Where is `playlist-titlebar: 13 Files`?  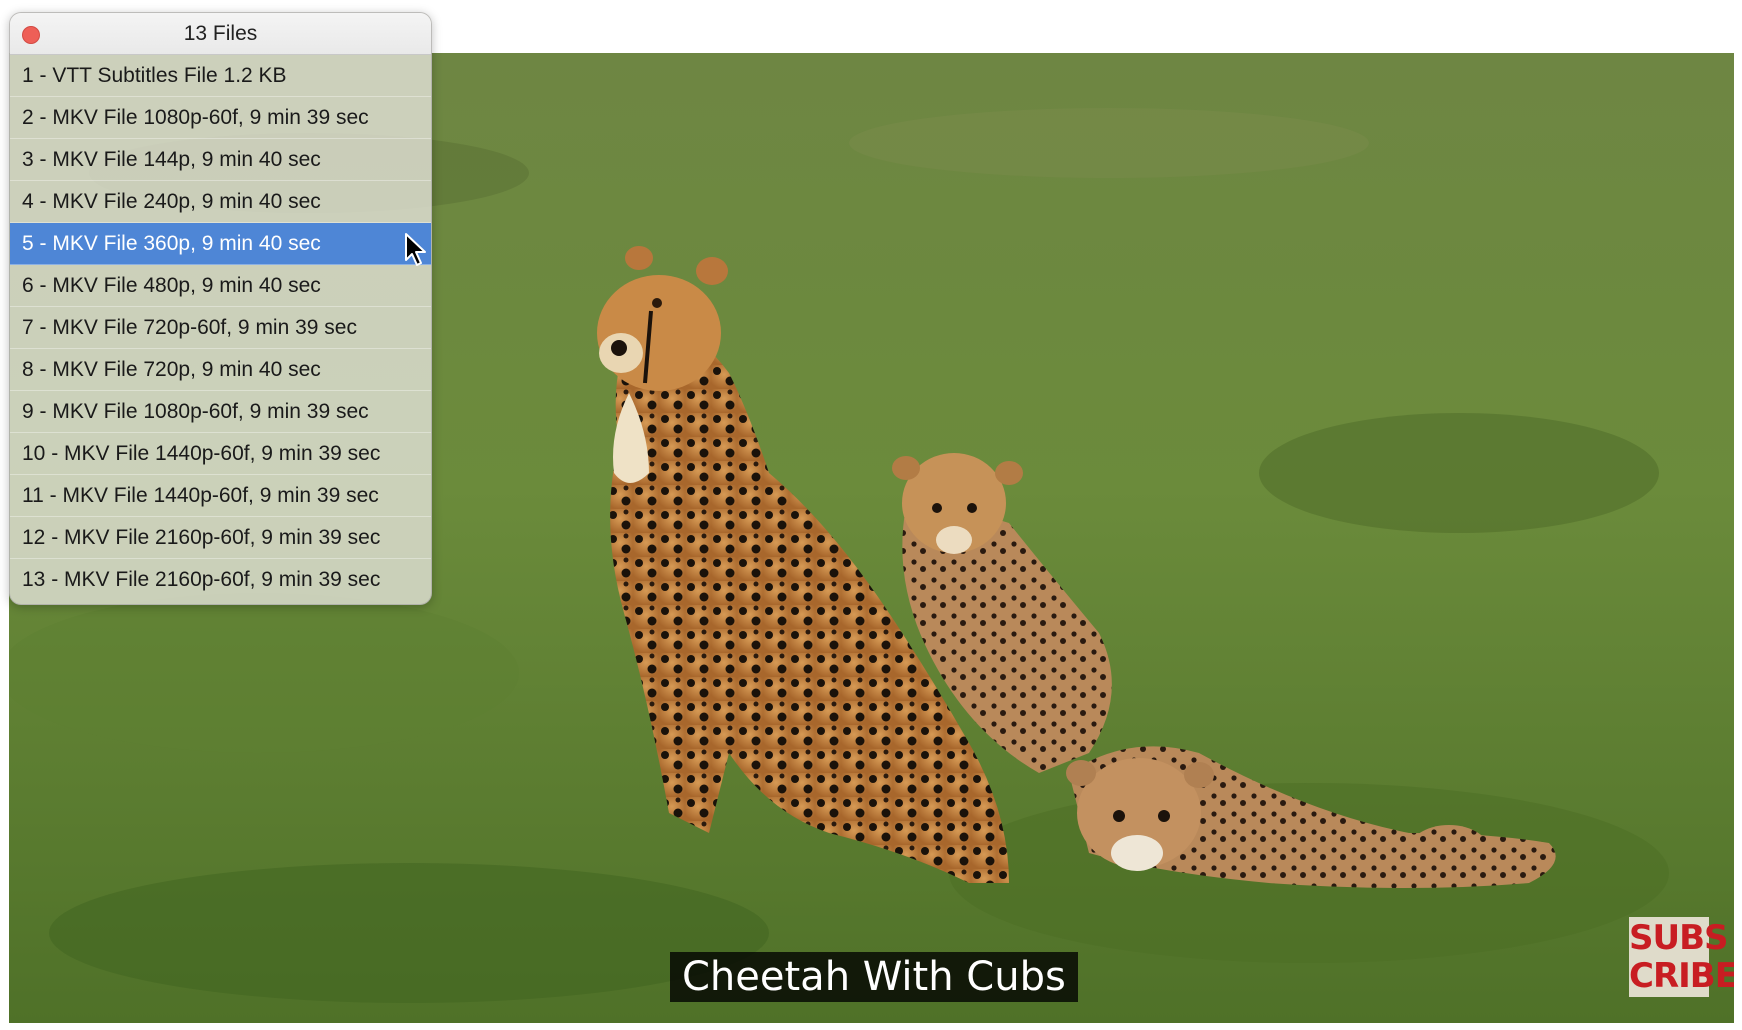 playlist-titlebar: 13 Files is located at coordinates (220, 34).